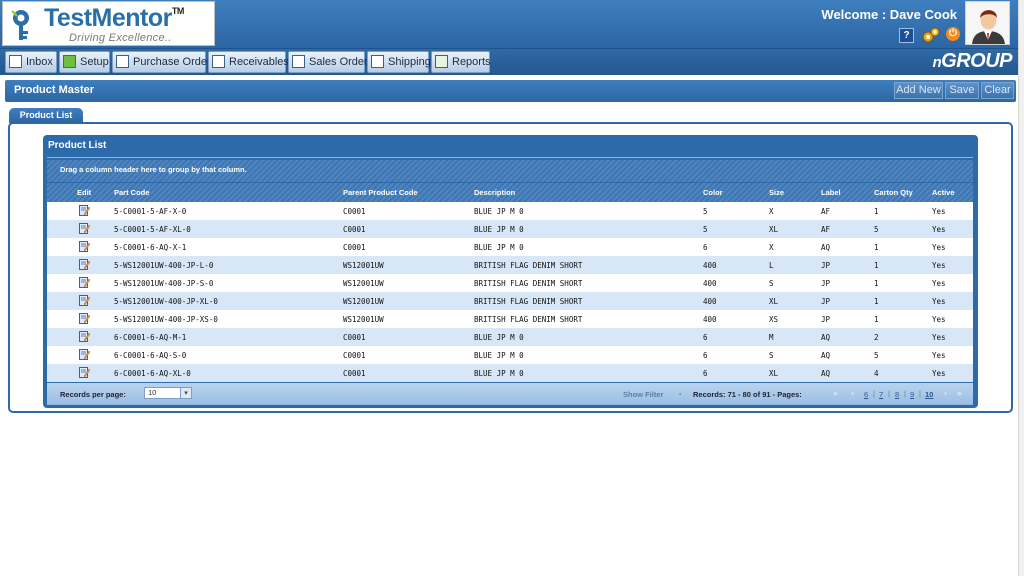 This screenshot has height=576, width=1024. Describe the element at coordinates (164, 265) in the screenshot. I see `cell-part-code: 5-WS12001UW-400-JP-L-0` at that location.